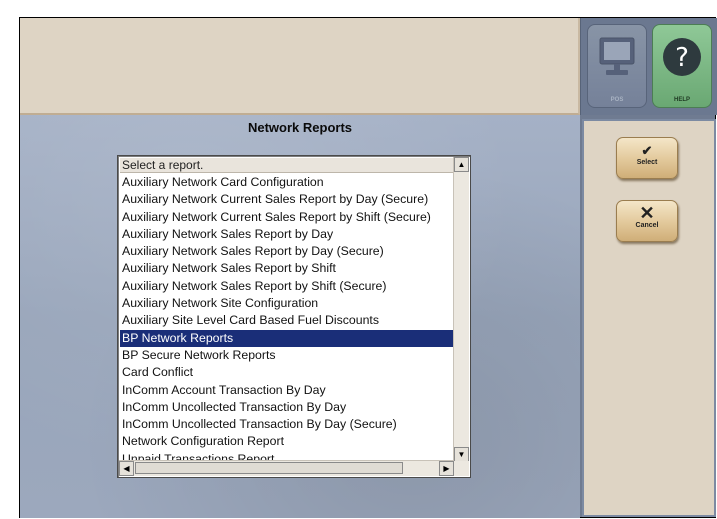 Image resolution: width=717 pixels, height=519 pixels. What do you see at coordinates (461, 309) in the screenshot?
I see `vertical-scrollbar: ▲ ▼` at bounding box center [461, 309].